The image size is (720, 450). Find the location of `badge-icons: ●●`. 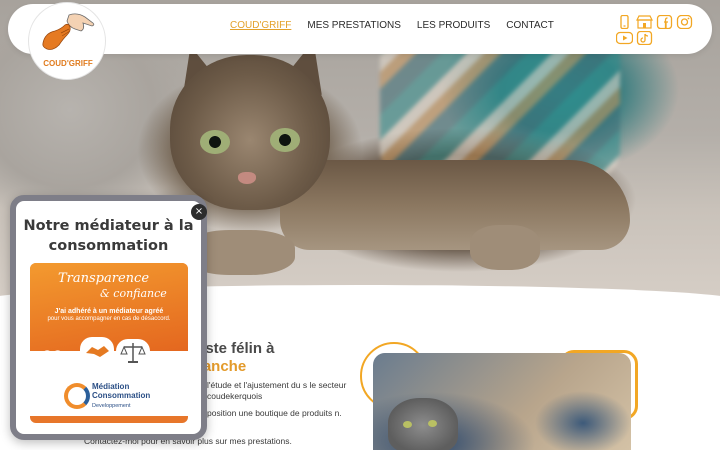

badge-icons: ●● is located at coordinates (109, 351).